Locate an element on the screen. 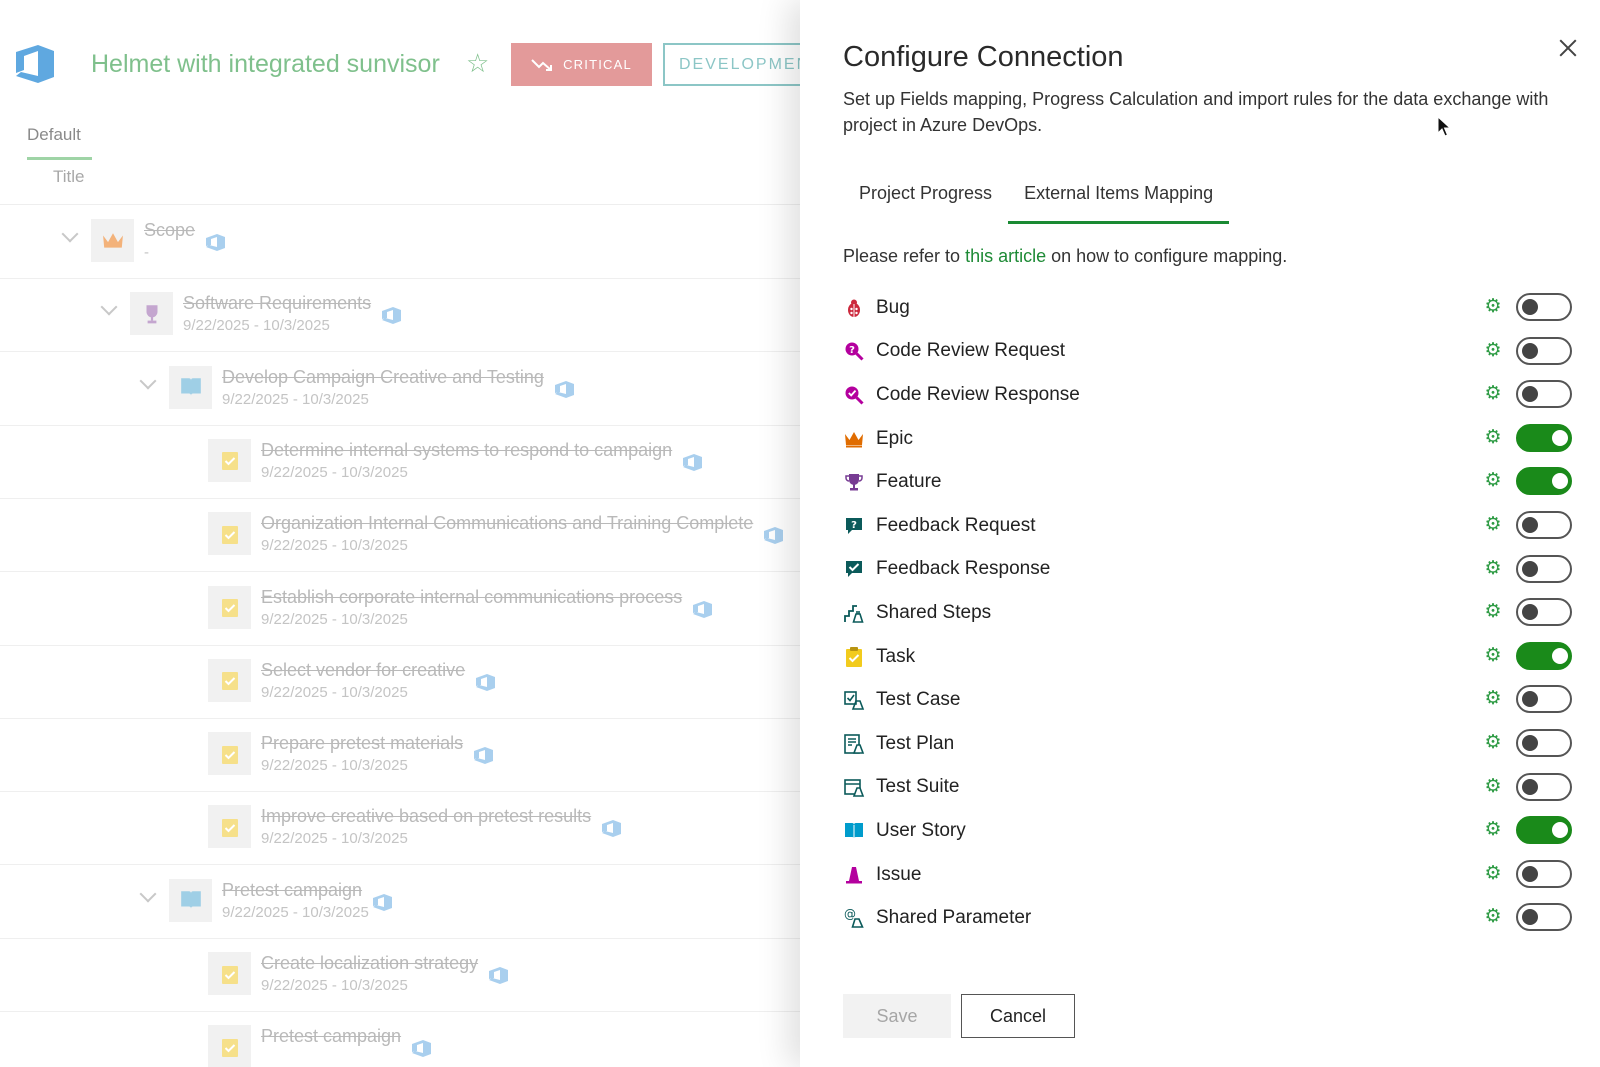 This screenshot has width=1600, height=1067. mapping-label: Feature is located at coordinates (909, 482).